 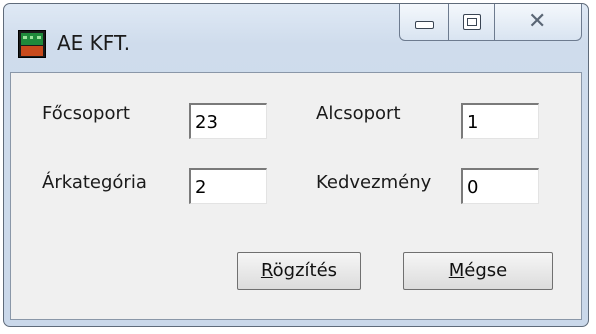 What do you see at coordinates (94, 182) in the screenshot?
I see `arkategoria-label: Árkategória` at bounding box center [94, 182].